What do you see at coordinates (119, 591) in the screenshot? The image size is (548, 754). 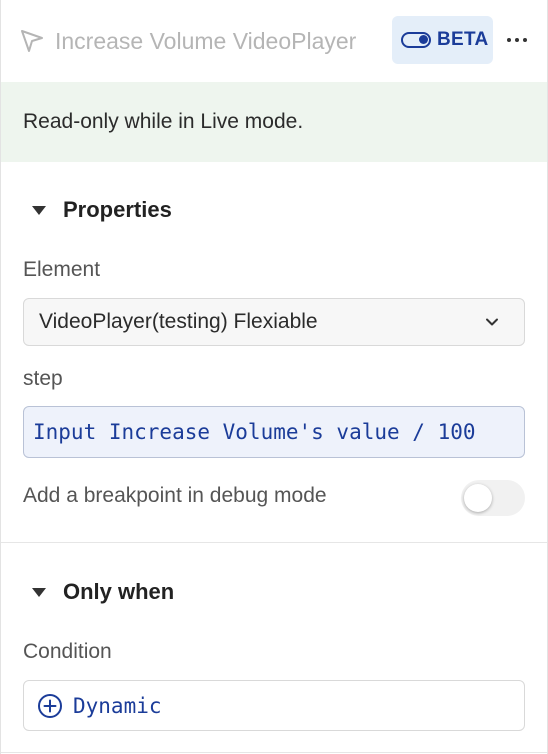 I see `only-when-section-title: Only when` at bounding box center [119, 591].